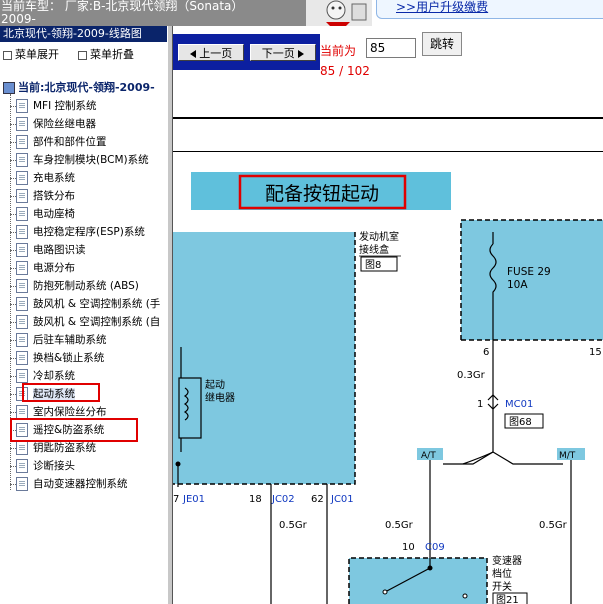 This screenshot has width=603, height=604. Describe the element at coordinates (532, 280) in the screenshot. I see `fuse-box` at that location.